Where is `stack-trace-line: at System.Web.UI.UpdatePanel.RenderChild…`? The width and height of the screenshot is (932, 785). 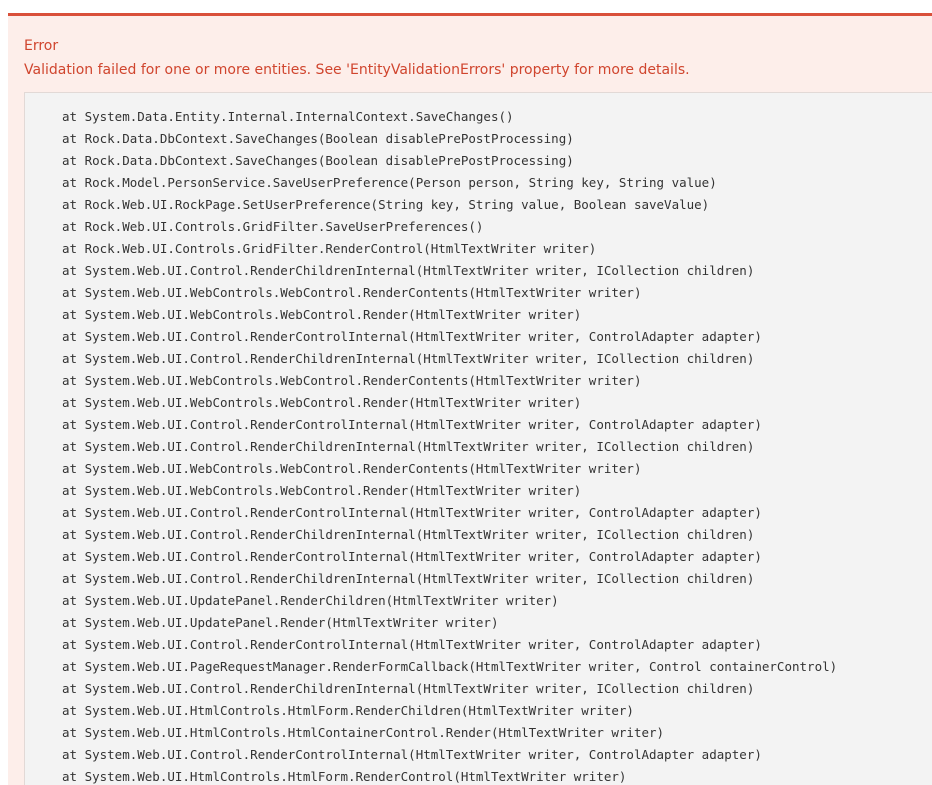 stack-trace-line: at System.Web.UI.UpdatePanel.RenderChild… is located at coordinates (310, 600).